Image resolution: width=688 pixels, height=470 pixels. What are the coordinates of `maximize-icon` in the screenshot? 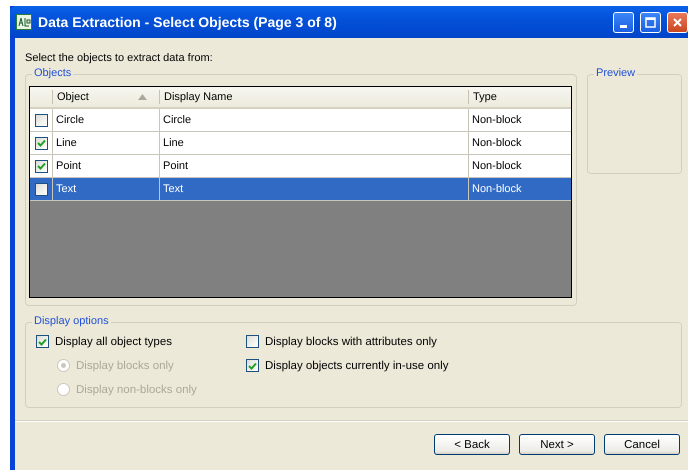 It's located at (650, 22).